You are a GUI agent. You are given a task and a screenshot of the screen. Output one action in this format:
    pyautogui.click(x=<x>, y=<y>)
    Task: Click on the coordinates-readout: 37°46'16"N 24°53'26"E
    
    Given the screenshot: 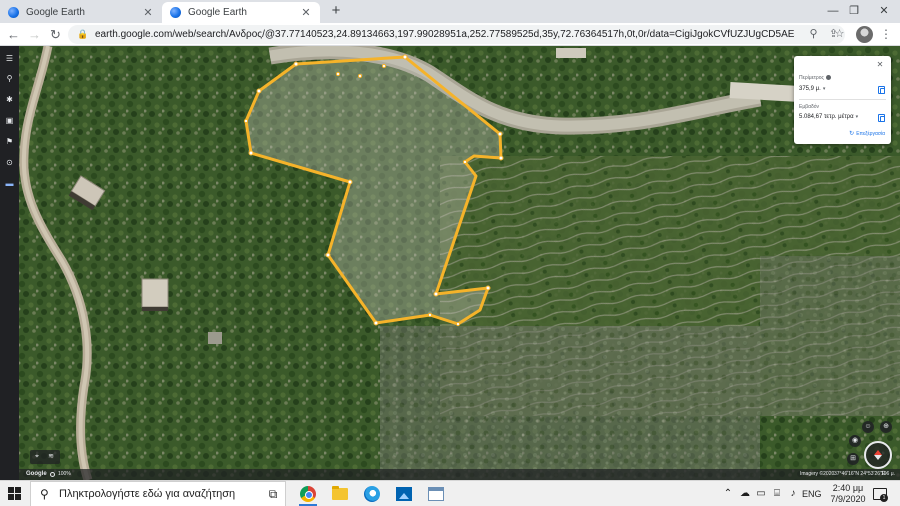 What is the action you would take?
    pyautogui.click(x=860, y=474)
    